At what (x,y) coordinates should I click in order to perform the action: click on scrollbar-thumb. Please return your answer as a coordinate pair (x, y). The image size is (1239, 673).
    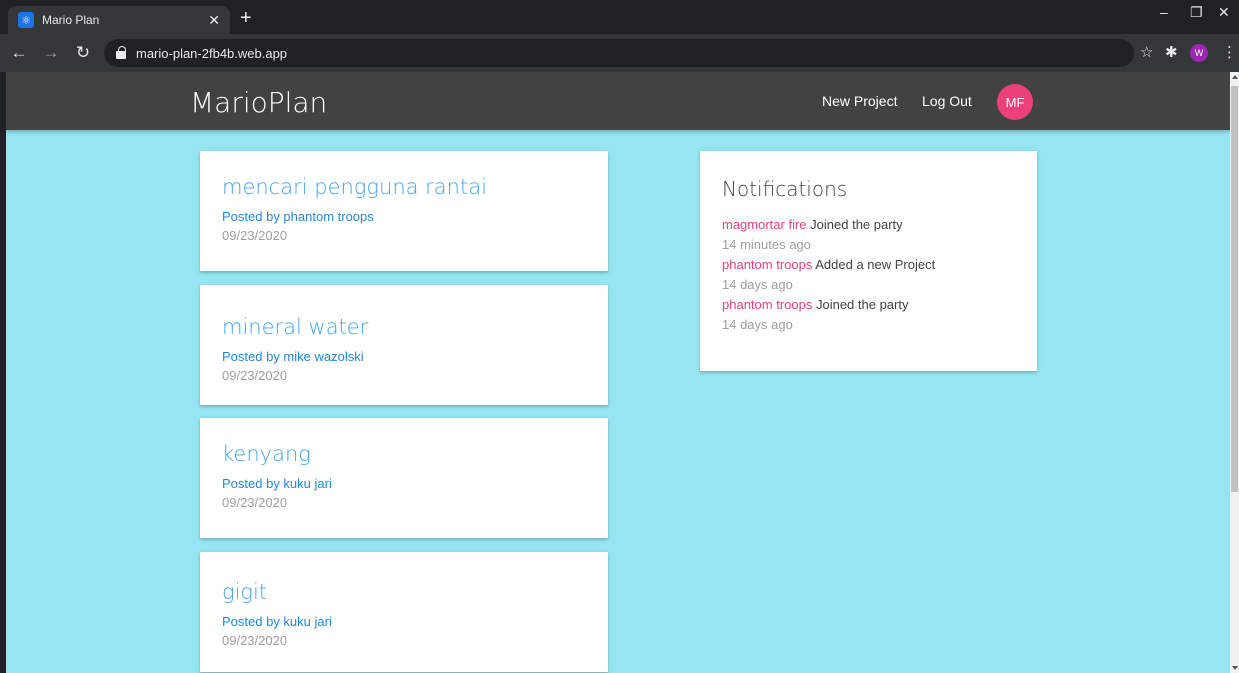
    Looking at the image, I should click on (1234, 289).